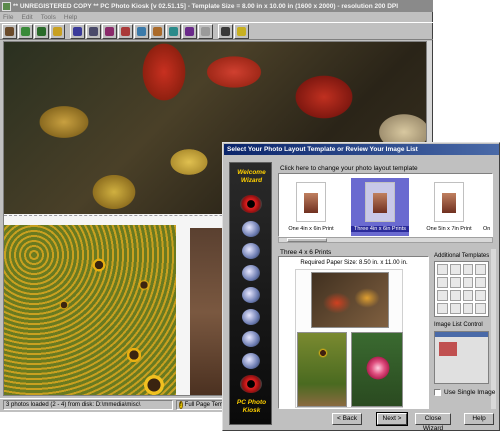  I want to click on rotate-icon, so click(157, 31).